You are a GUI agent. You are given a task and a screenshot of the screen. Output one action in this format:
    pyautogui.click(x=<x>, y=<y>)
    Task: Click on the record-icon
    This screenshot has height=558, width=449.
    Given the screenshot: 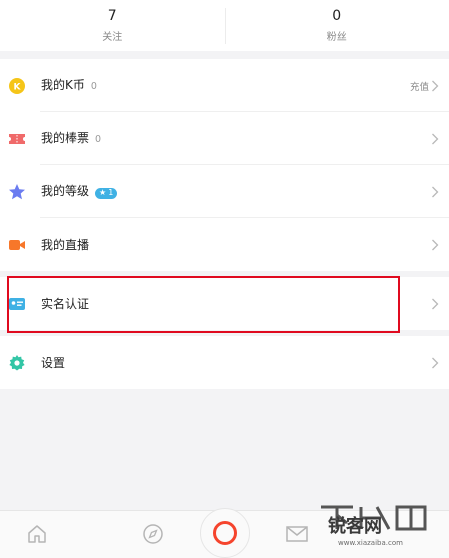 What is the action you would take?
    pyautogui.click(x=225, y=533)
    